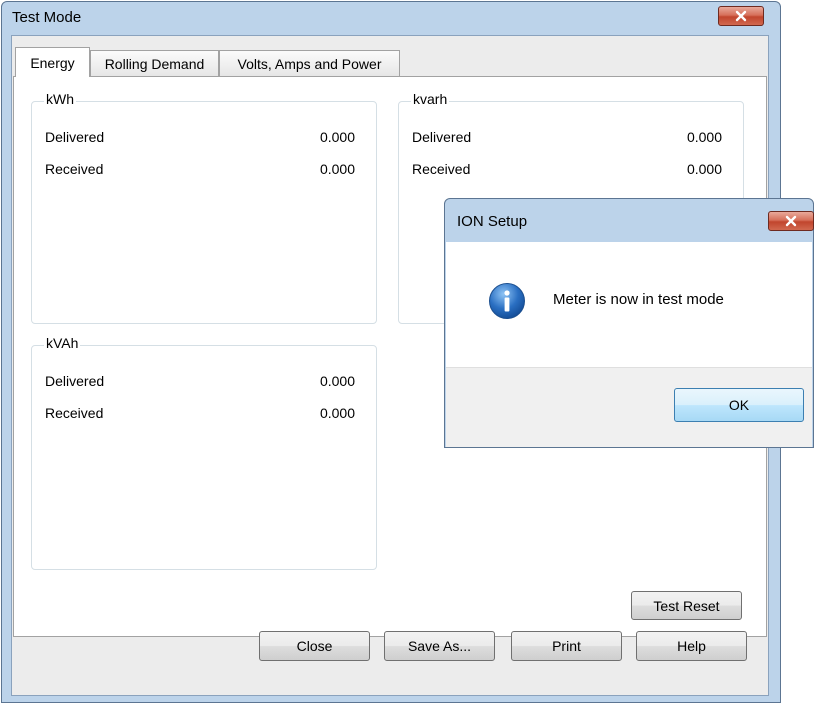 The width and height of the screenshot is (814, 704). I want to click on tab-rolling-demand: Rolling Demand, so click(154, 63).